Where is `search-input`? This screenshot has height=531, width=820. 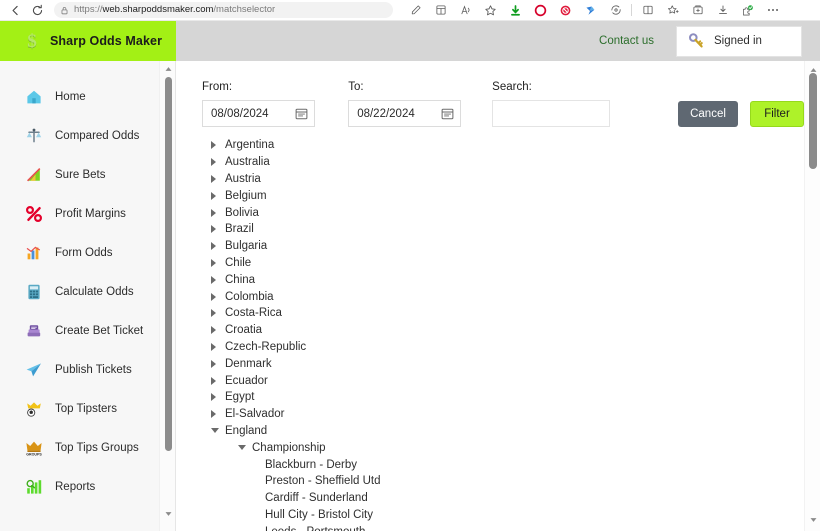 search-input is located at coordinates (551, 113).